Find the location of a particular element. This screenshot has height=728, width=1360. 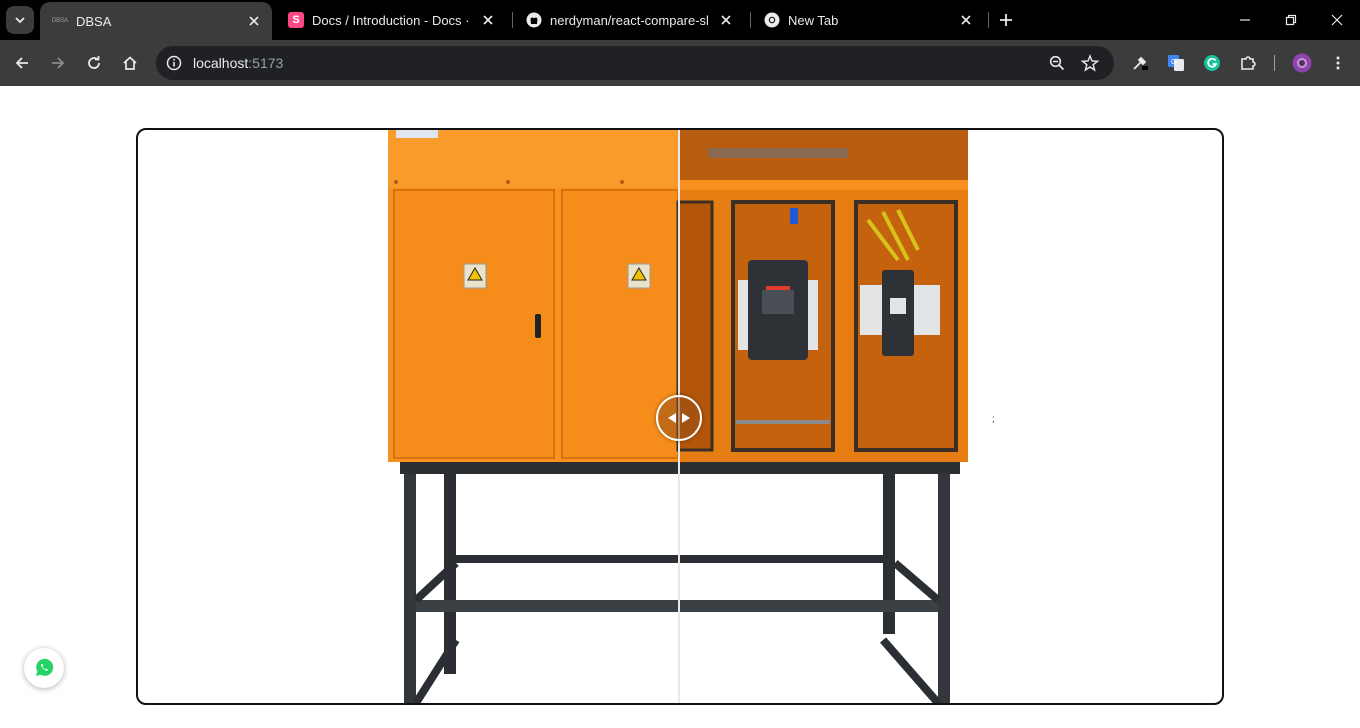

forward-button is located at coordinates (58, 63).